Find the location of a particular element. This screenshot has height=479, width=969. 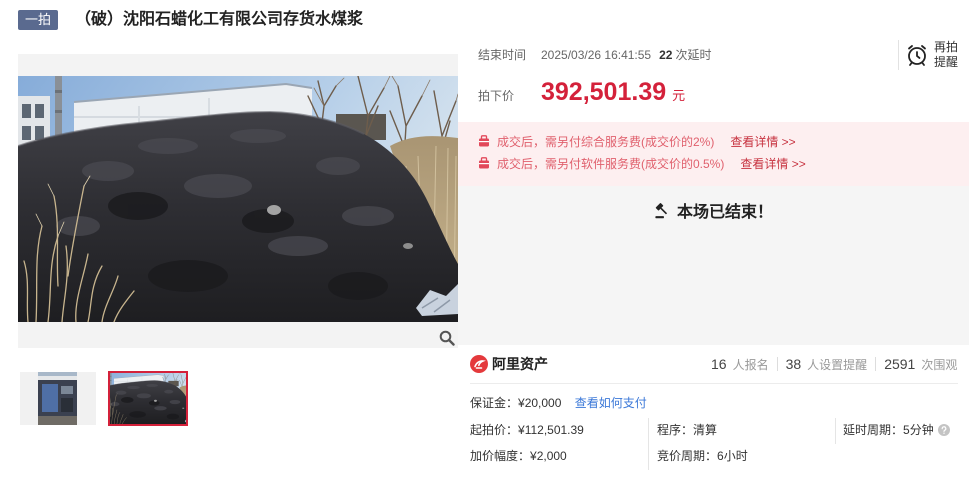

stat-count: 38 is located at coordinates (793, 363).